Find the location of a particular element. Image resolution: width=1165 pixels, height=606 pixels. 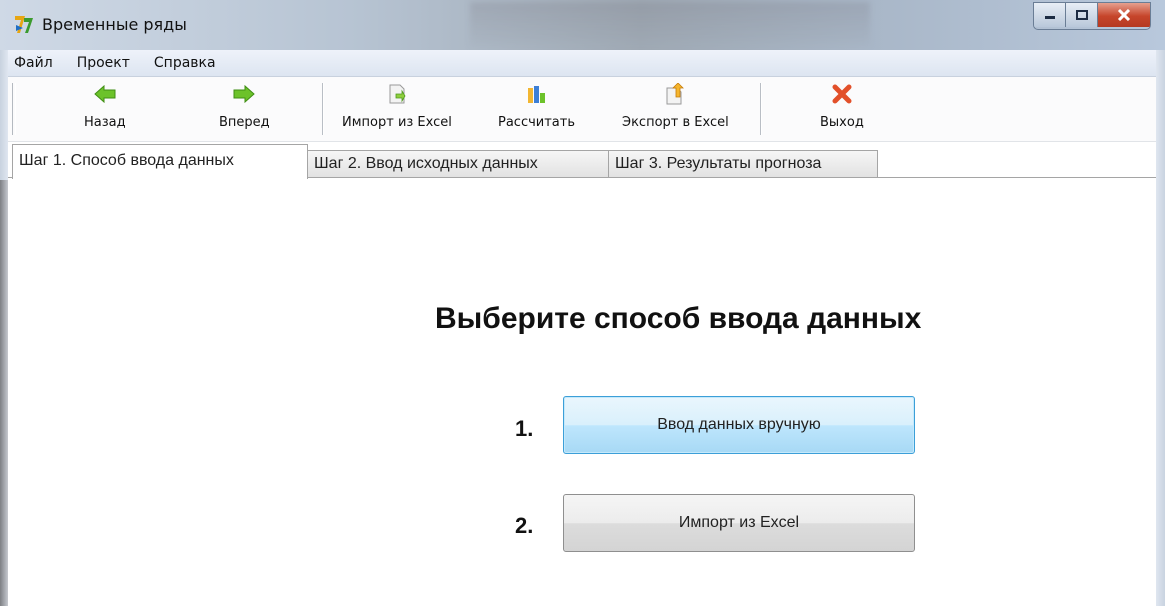

option-number-1: 1. is located at coordinates (524, 428).